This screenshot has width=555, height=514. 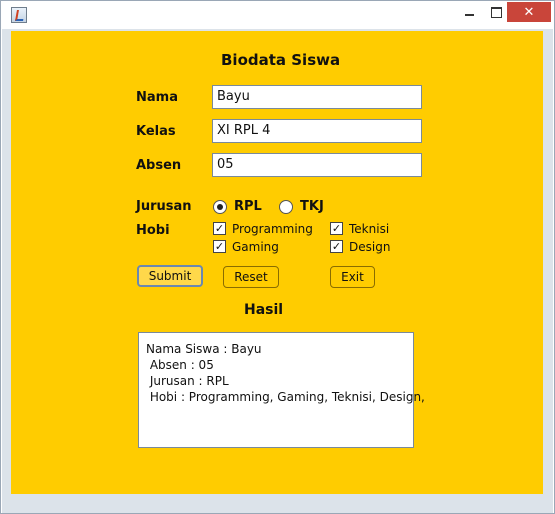 What do you see at coordinates (352, 277) in the screenshot?
I see `exit-button: Exit` at bounding box center [352, 277].